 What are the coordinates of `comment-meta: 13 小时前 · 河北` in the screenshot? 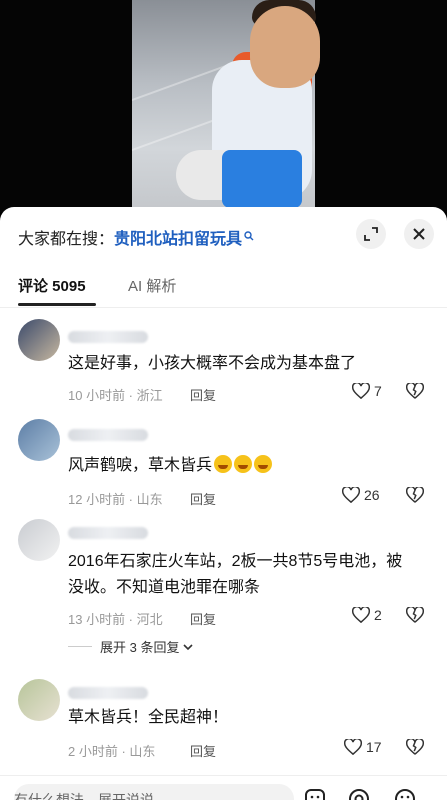 It's located at (115, 619).